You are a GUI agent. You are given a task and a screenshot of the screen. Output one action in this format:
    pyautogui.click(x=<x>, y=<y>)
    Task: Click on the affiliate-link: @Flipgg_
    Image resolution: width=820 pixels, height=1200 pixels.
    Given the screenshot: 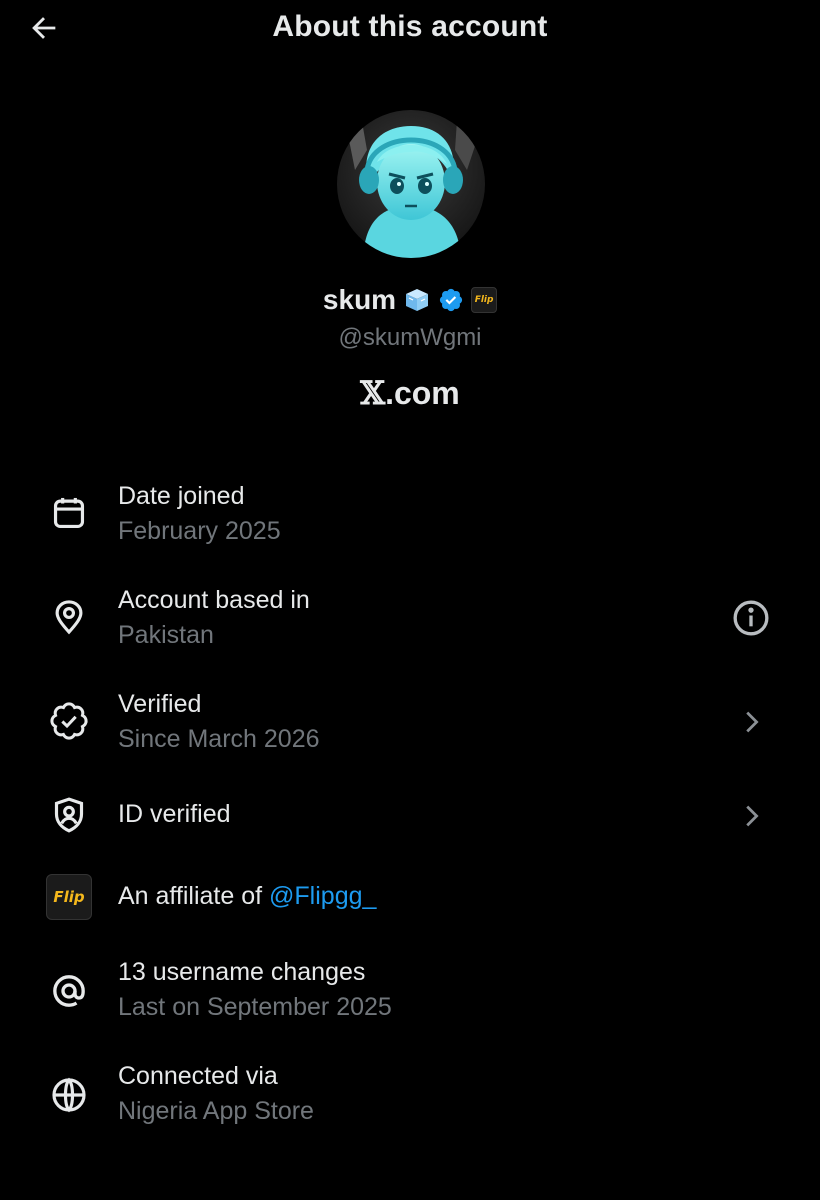 What is the action you would take?
    pyautogui.click(x=322, y=896)
    